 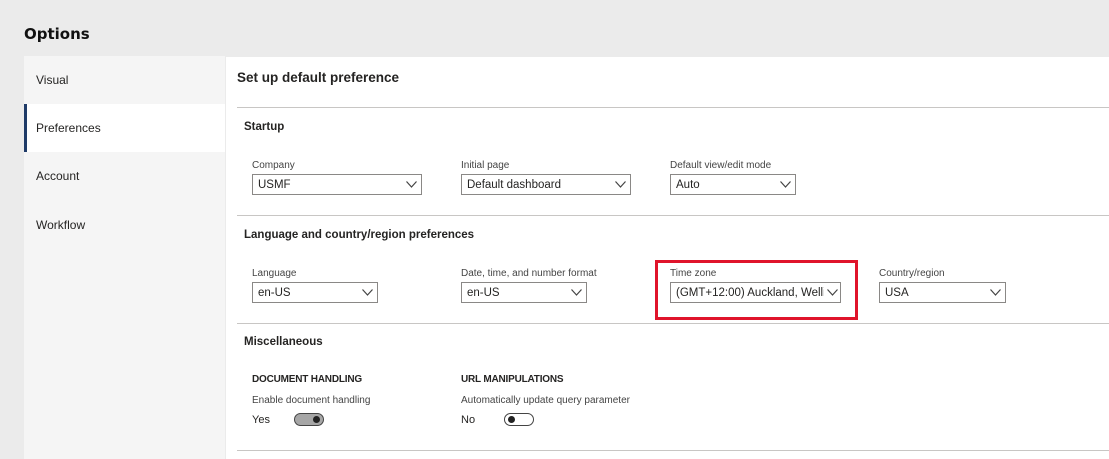 What do you see at coordinates (124, 128) in the screenshot?
I see `sidebar-item-preferences: Preferences` at bounding box center [124, 128].